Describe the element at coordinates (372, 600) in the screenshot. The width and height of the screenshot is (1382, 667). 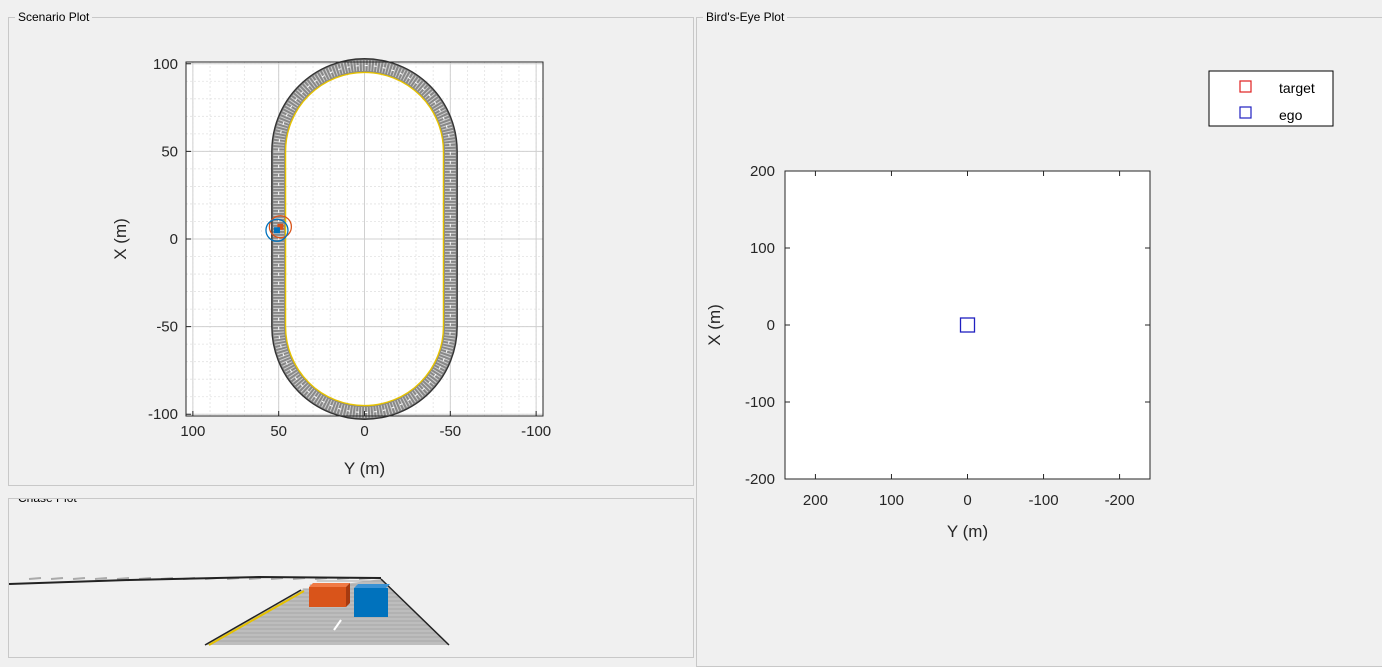
I see `chase-ego-vehicle` at that location.